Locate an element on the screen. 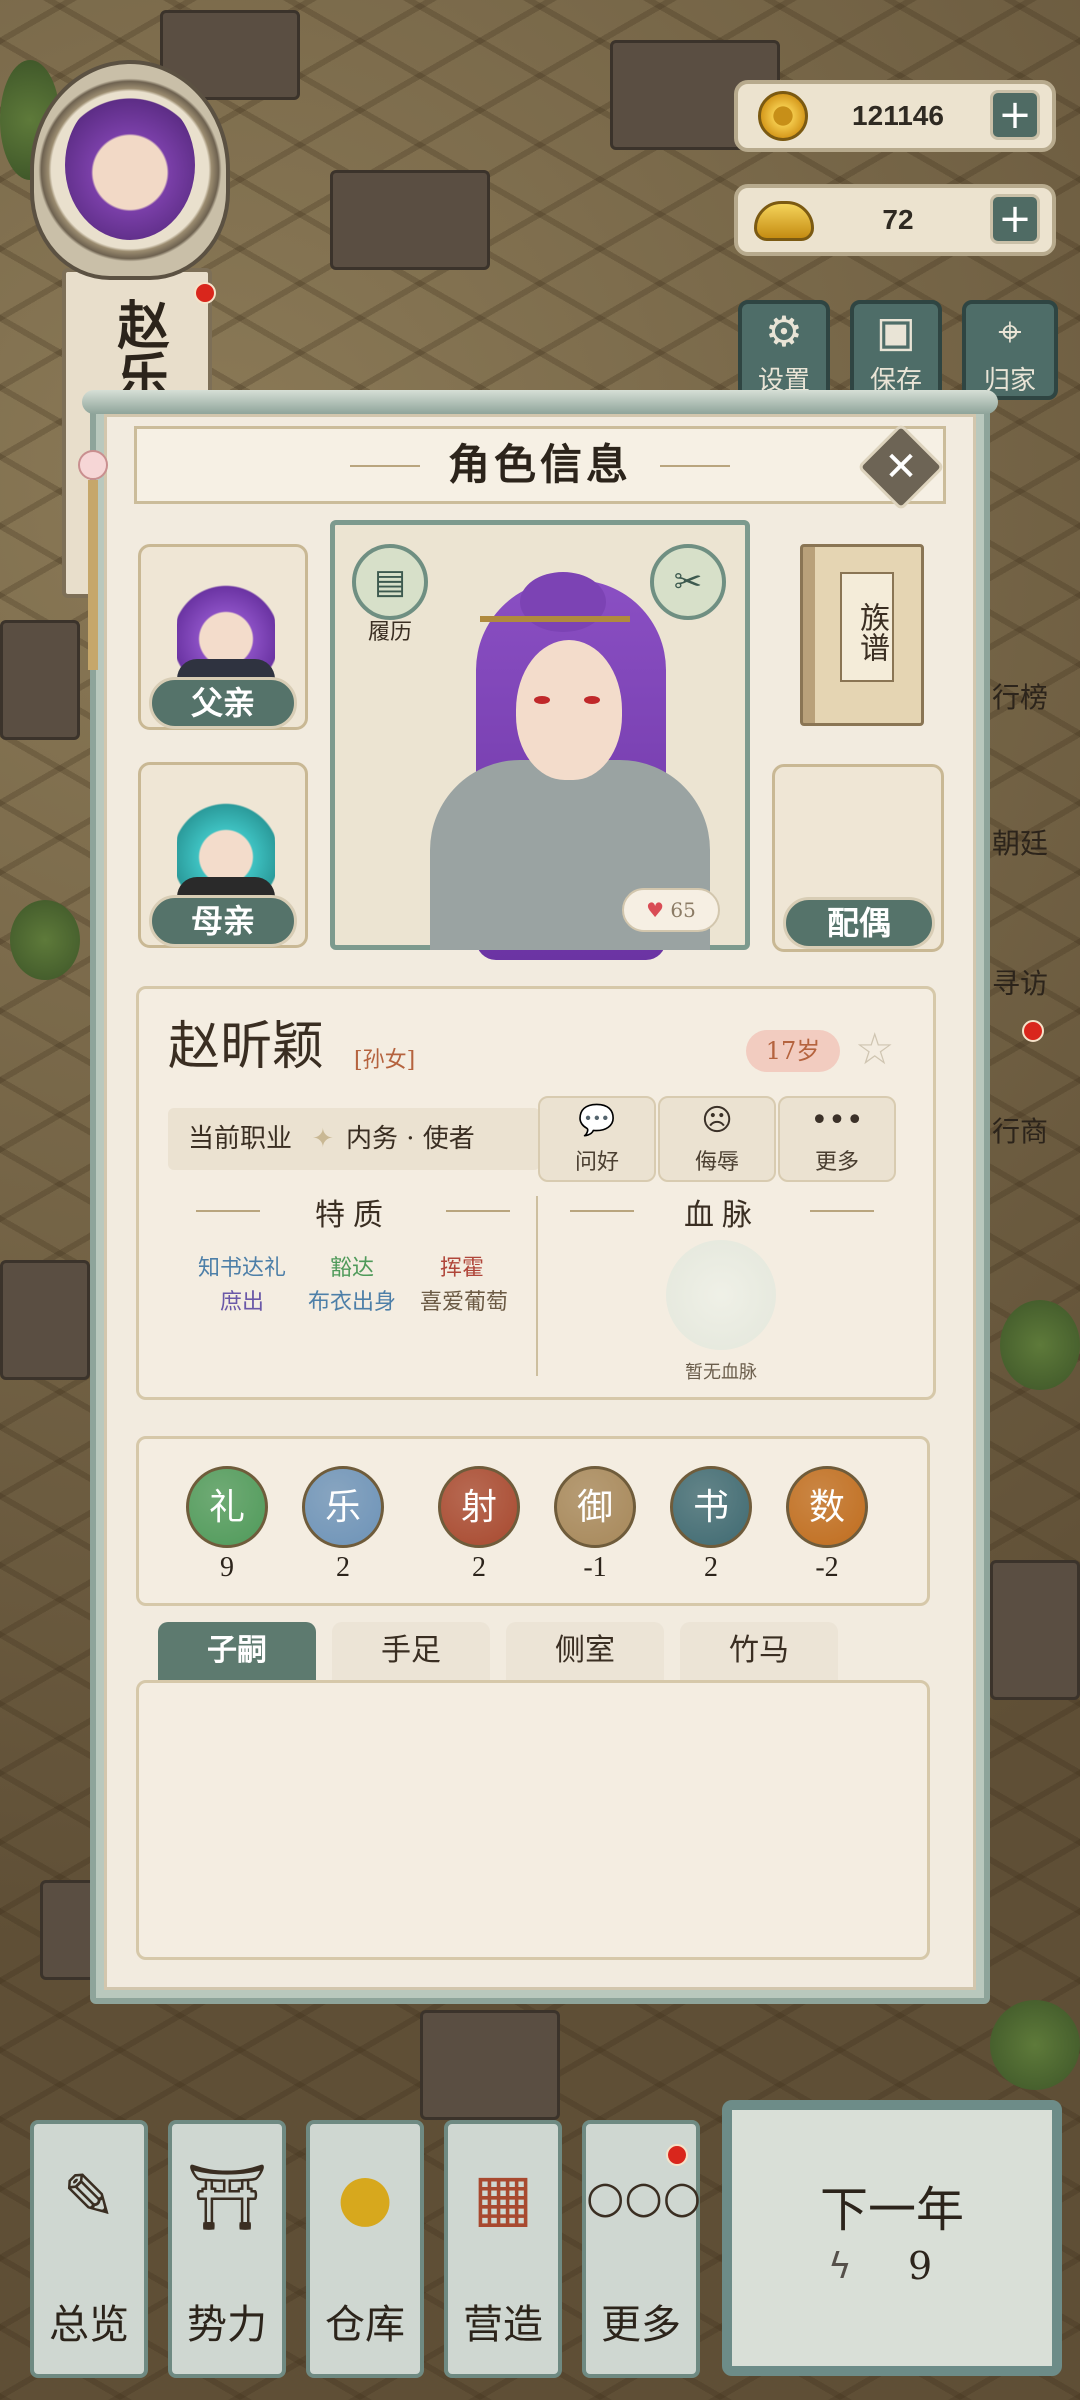 This screenshot has width=1080, height=2400. palace-icon: ⛩ is located at coordinates (227, 2198).